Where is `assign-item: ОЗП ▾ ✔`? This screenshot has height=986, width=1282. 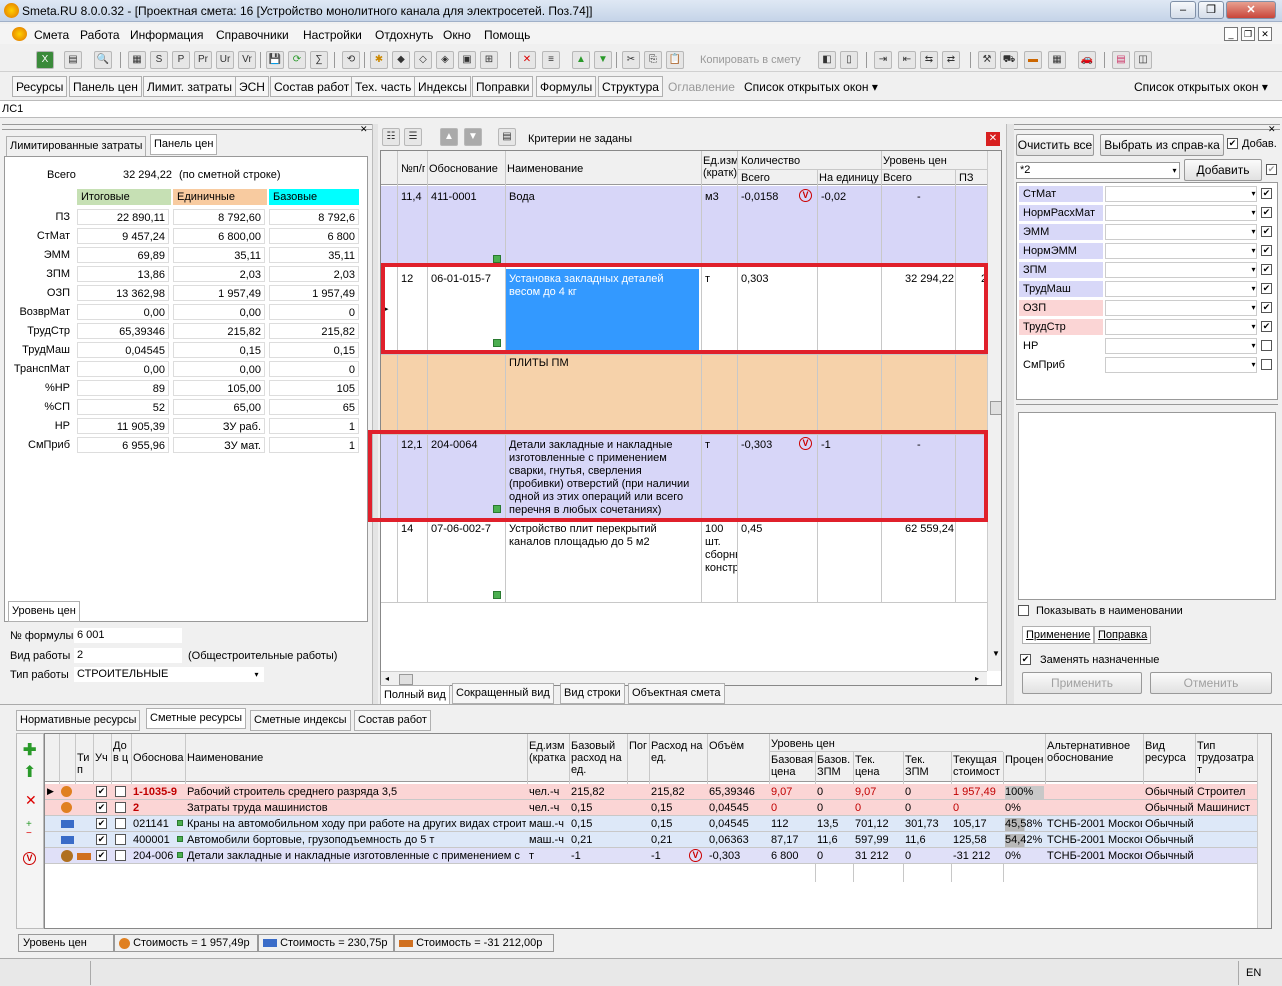
assign-item: ОЗП ▾ ✔ is located at coordinates (1147, 308).